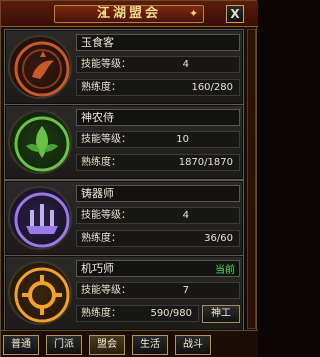 The width and height of the screenshot is (320, 357). Describe the element at coordinates (212, 87) in the screenshot. I see `proficiency-value: 160/280` at that location.